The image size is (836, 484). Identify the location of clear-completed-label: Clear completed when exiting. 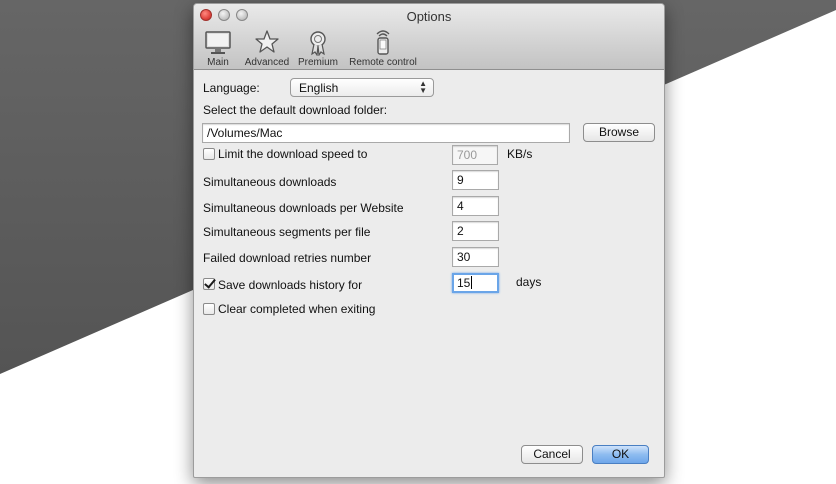
(297, 309).